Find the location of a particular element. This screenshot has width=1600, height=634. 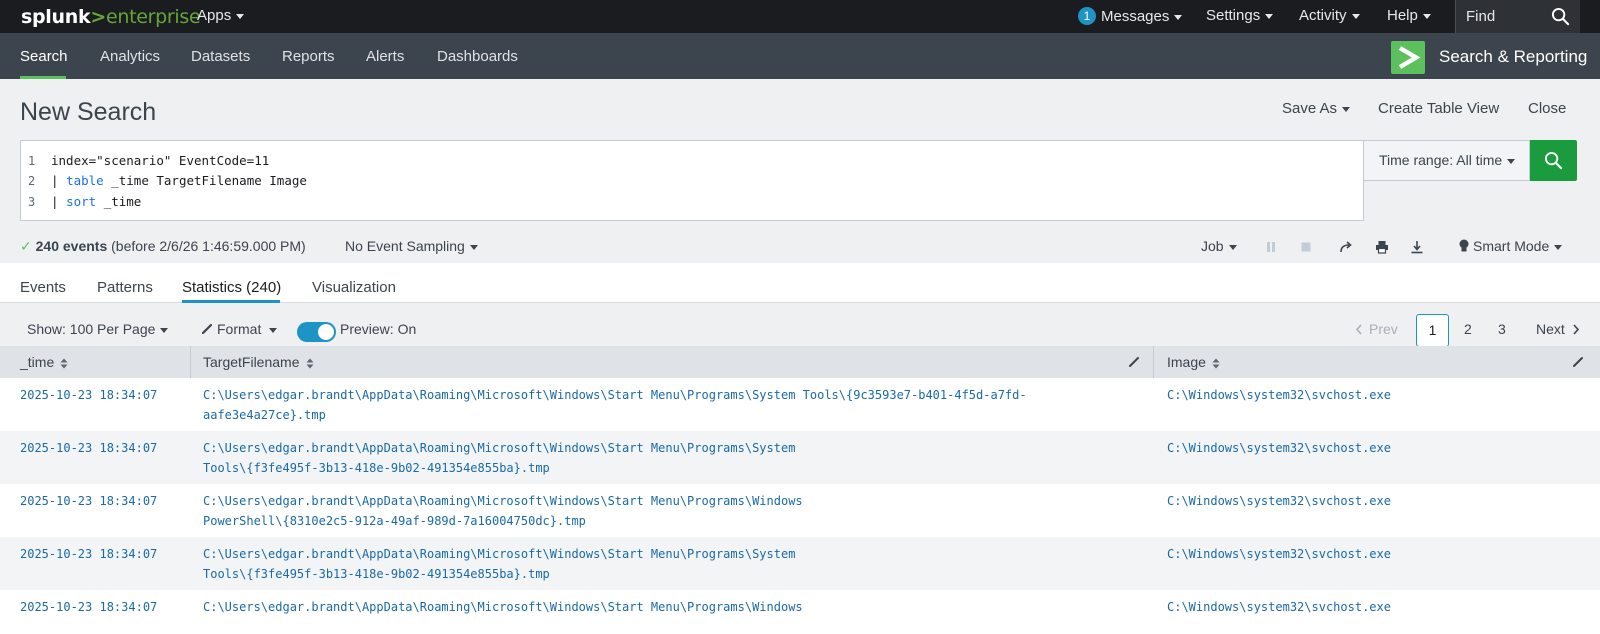

active-tab-indicator is located at coordinates (231, 301).